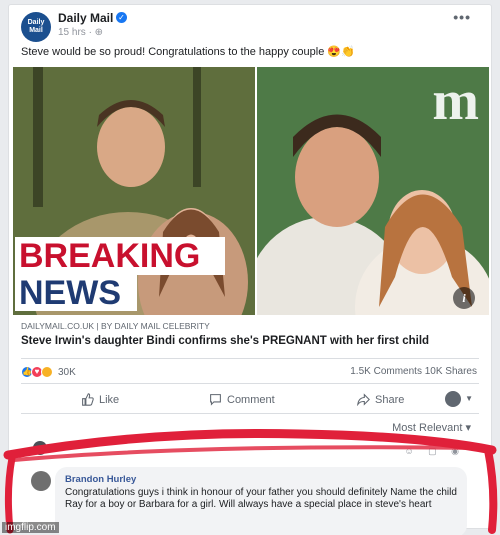 Image resolution: width=500 pixels, height=535 pixels. Describe the element at coordinates (251, 399) in the screenshot. I see `comment-label: Comment` at that location.